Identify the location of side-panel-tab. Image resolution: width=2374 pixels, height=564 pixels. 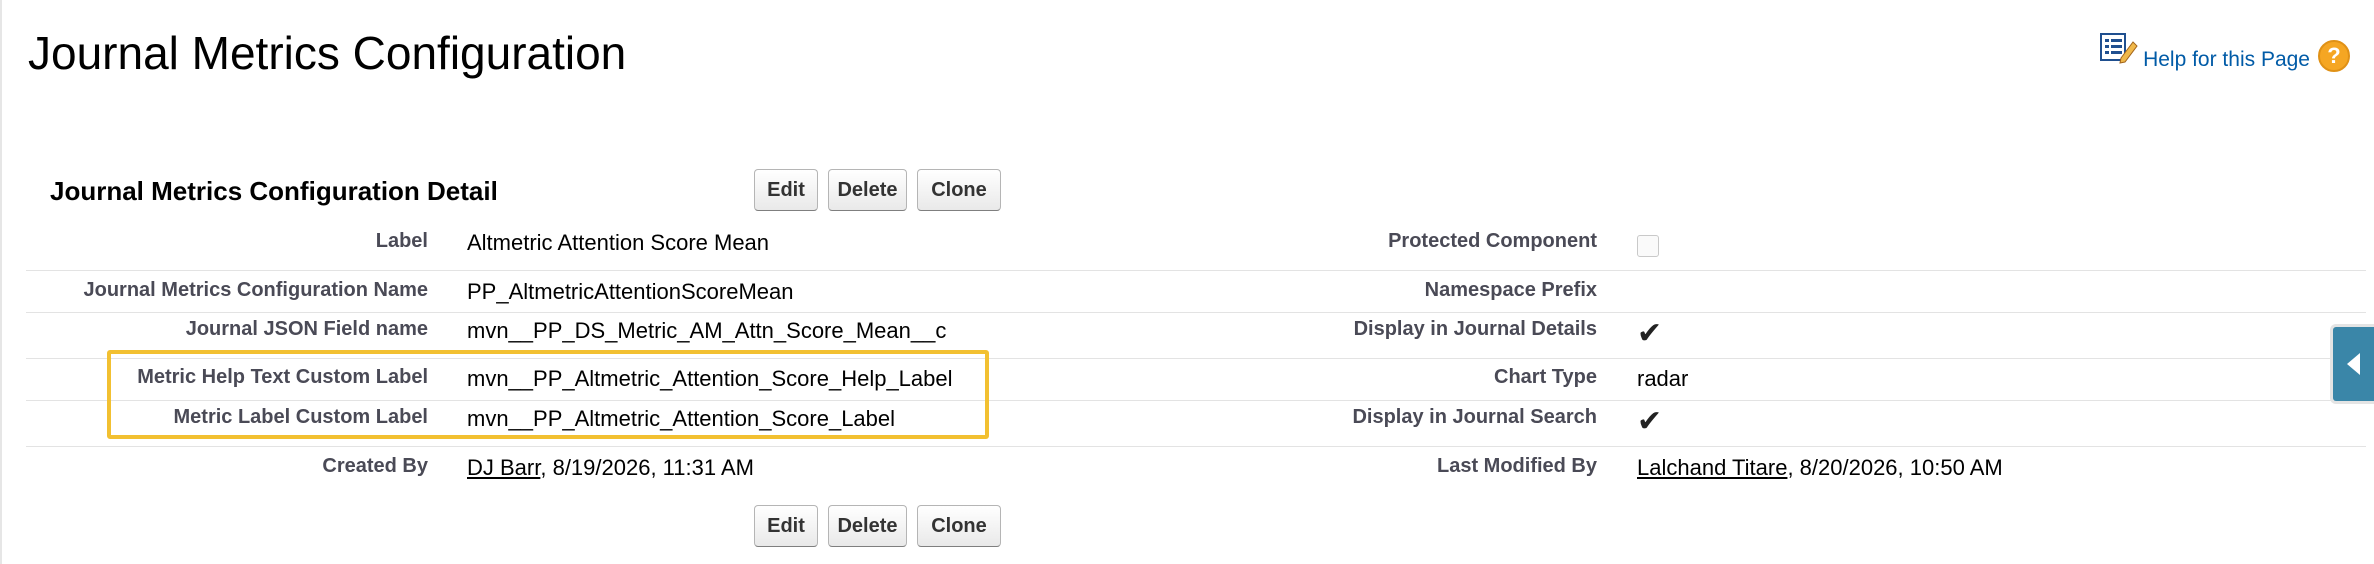
(2352, 364).